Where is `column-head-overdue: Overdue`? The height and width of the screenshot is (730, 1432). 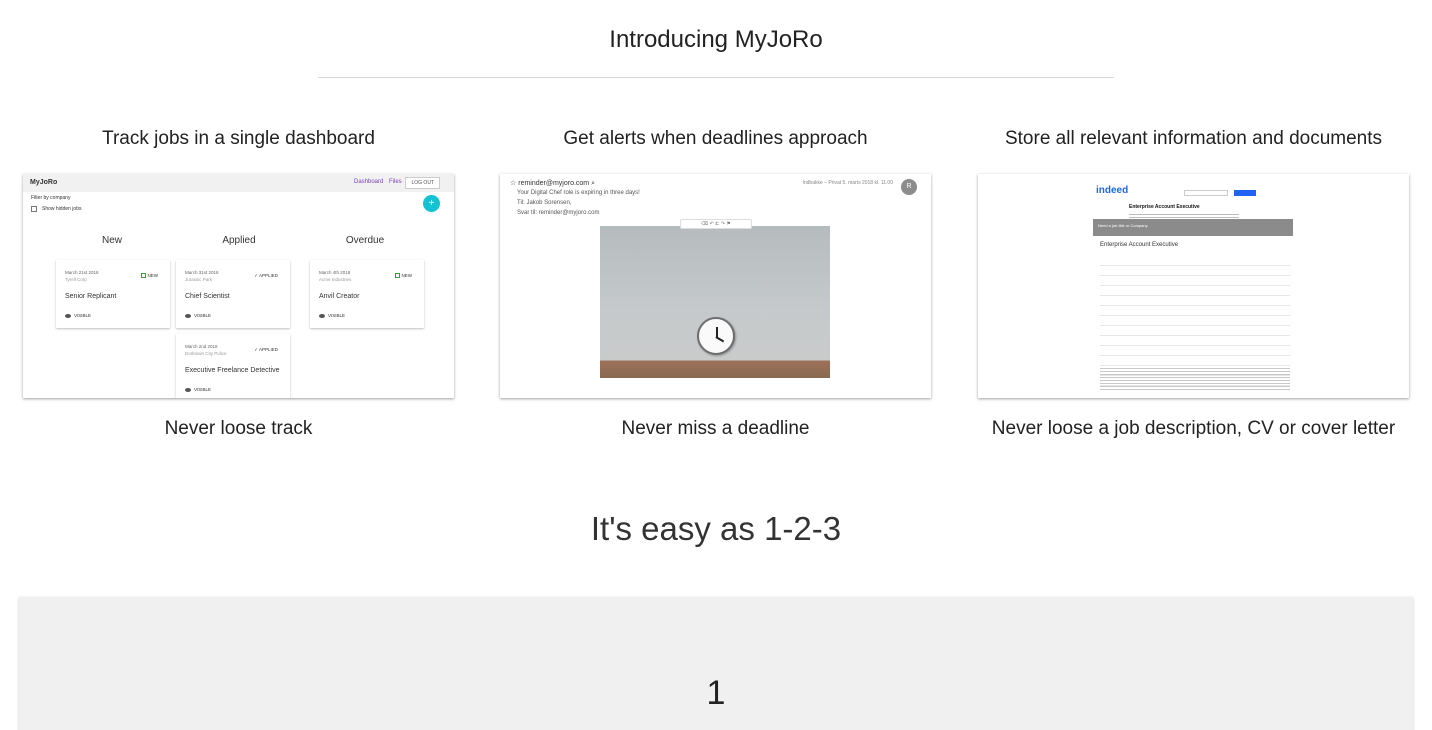 column-head-overdue: Overdue is located at coordinates (365, 240).